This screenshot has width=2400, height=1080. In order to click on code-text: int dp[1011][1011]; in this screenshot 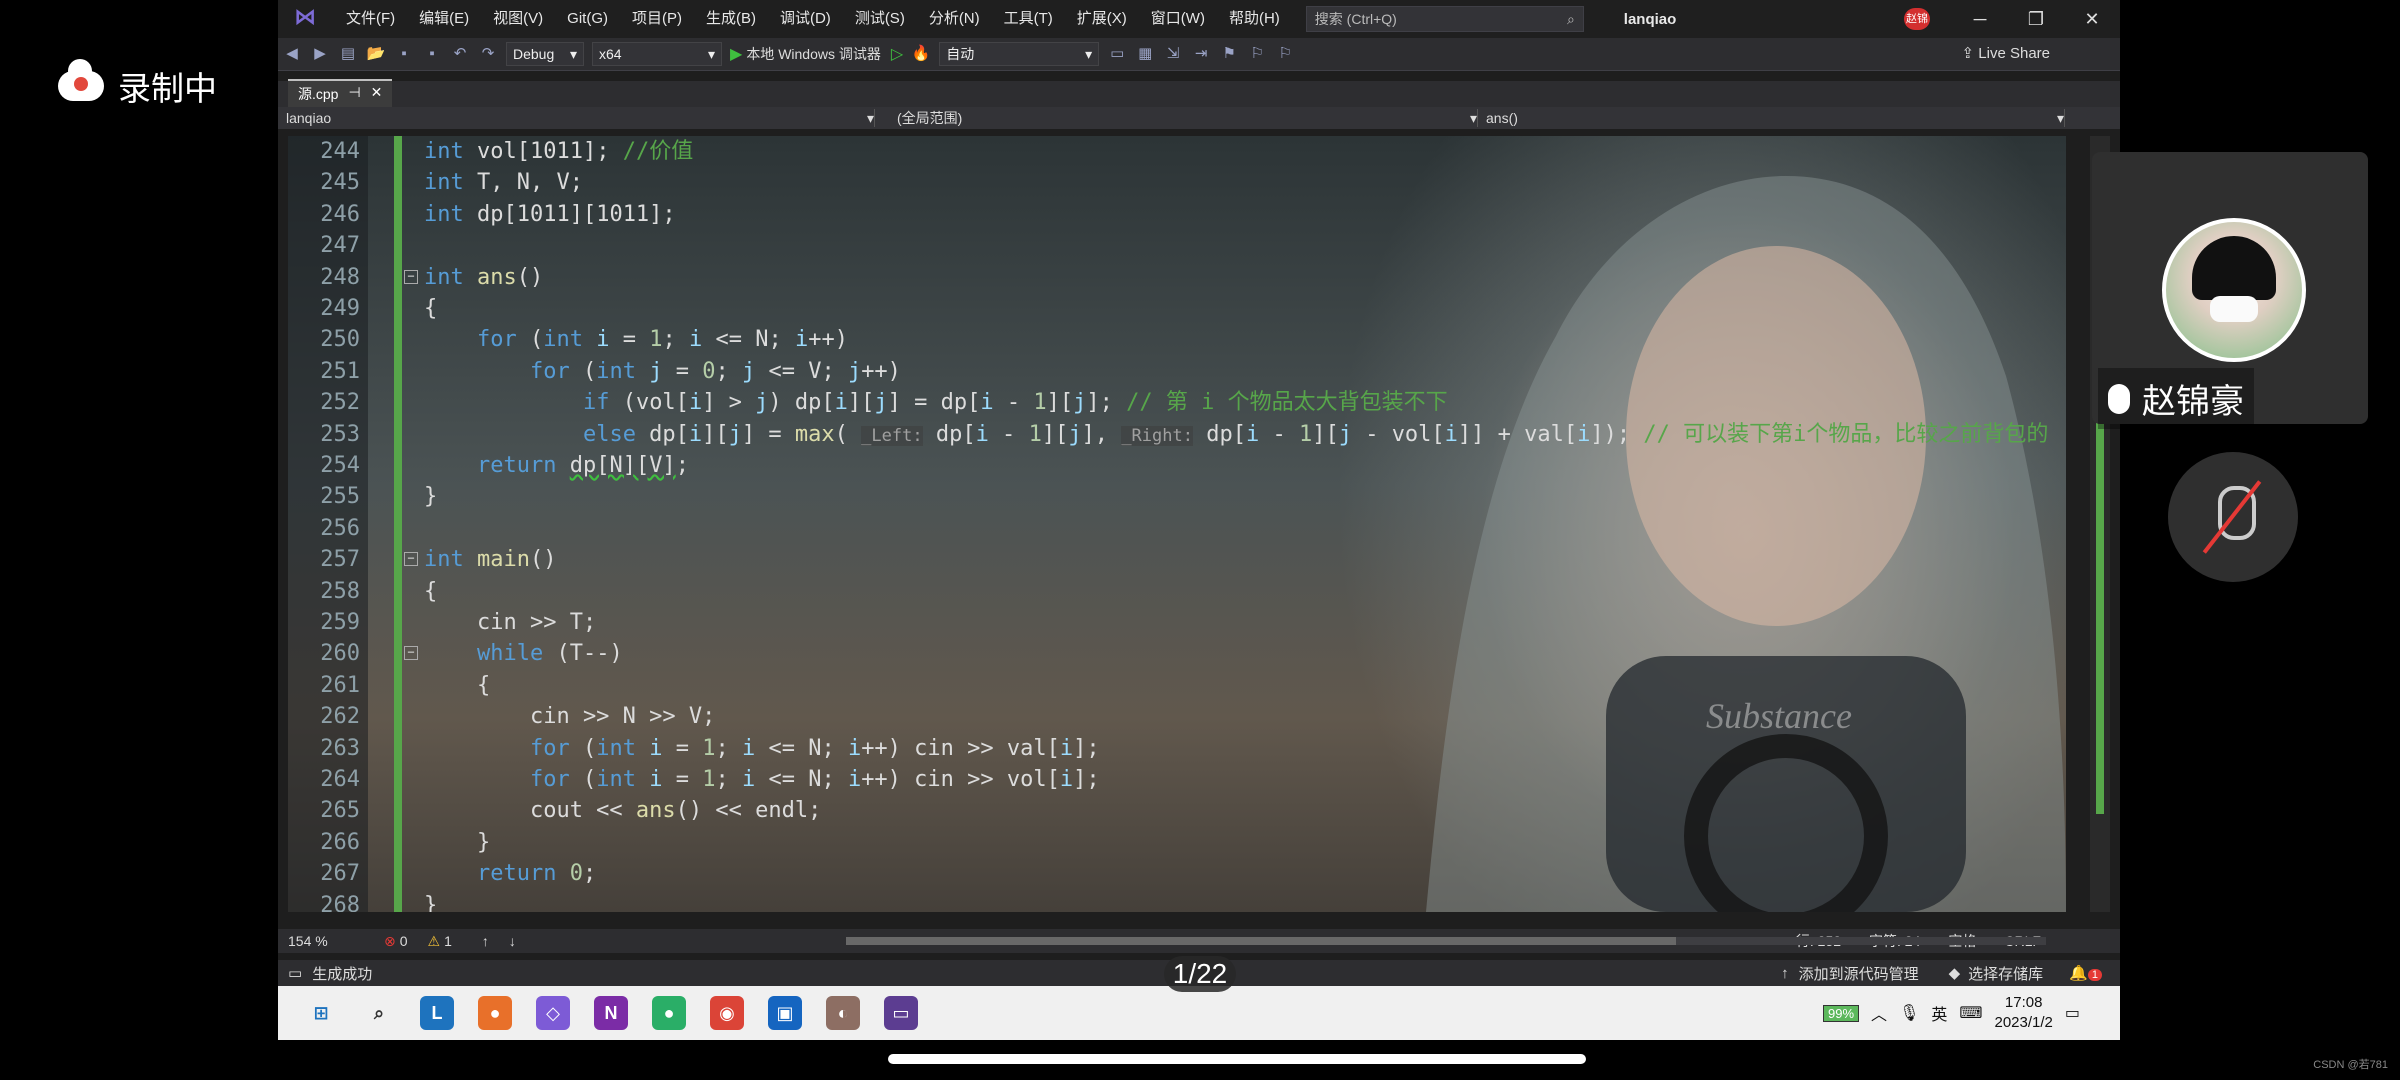, I will do `click(550, 214)`.